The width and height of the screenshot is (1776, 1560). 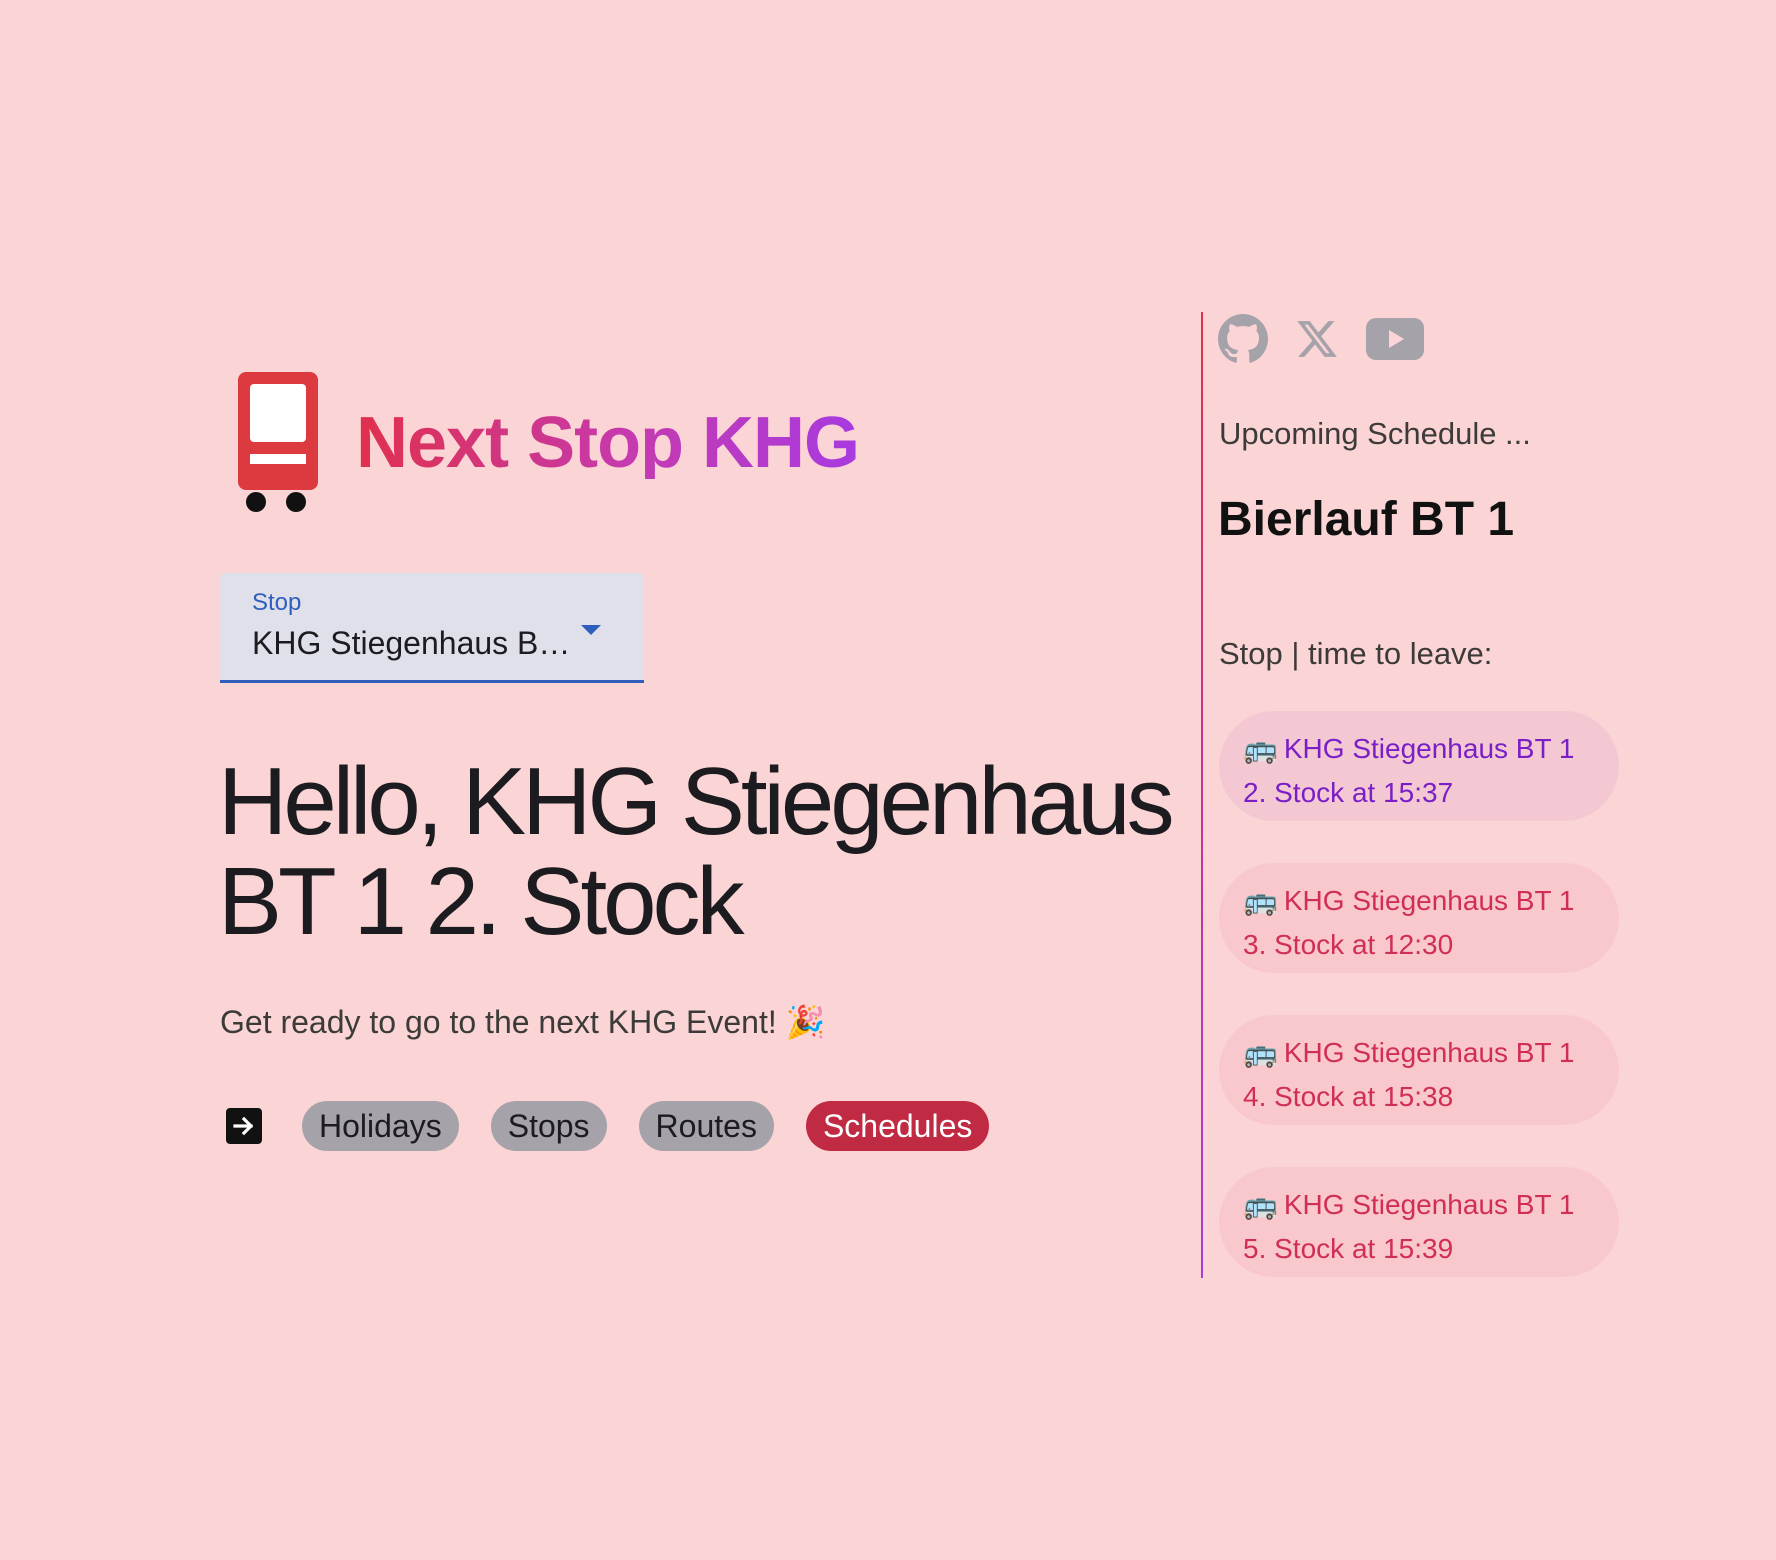 I want to click on social-links, so click(x=1334, y=339).